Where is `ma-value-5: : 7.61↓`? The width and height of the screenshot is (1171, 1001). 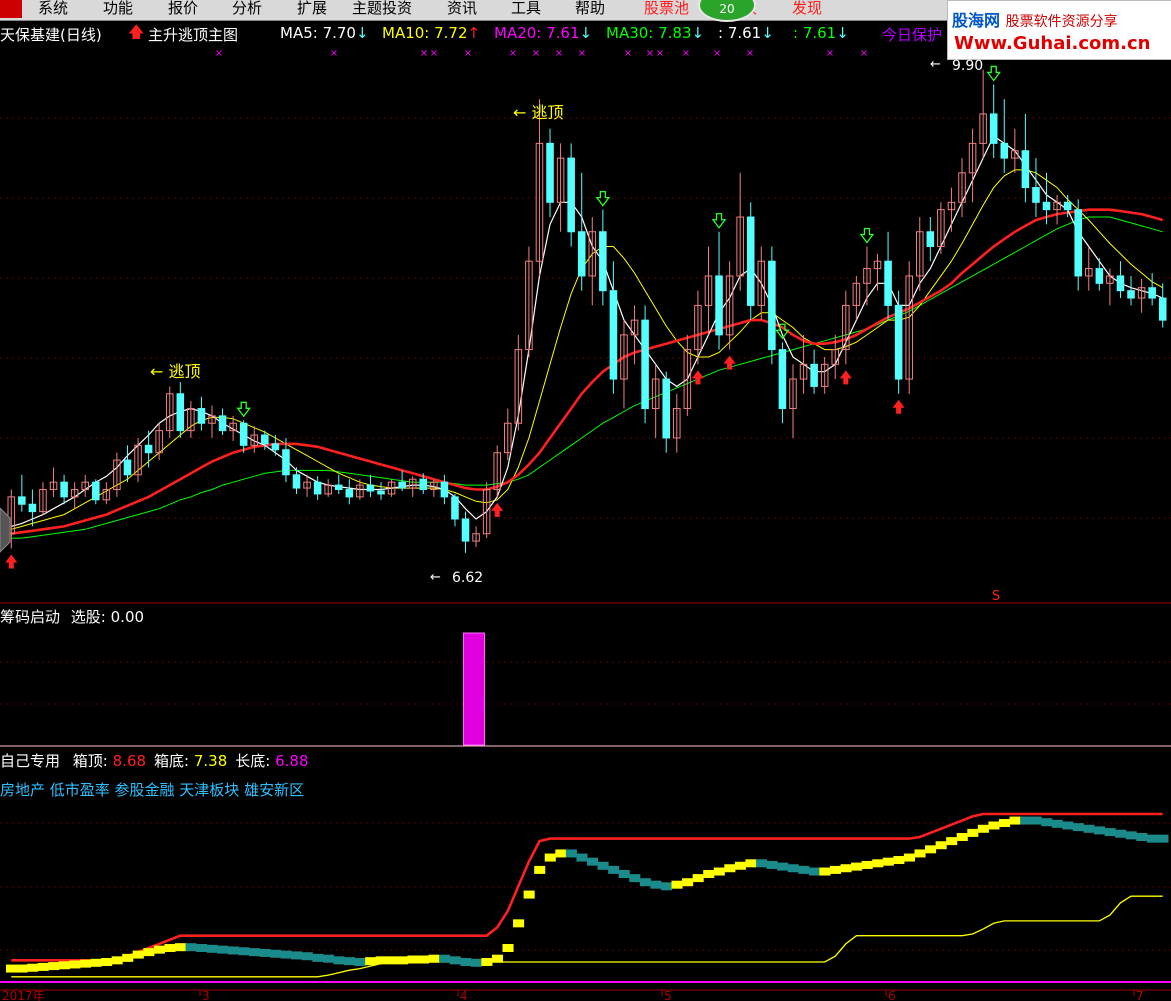 ma-value-5: : 7.61↓ is located at coordinates (821, 33).